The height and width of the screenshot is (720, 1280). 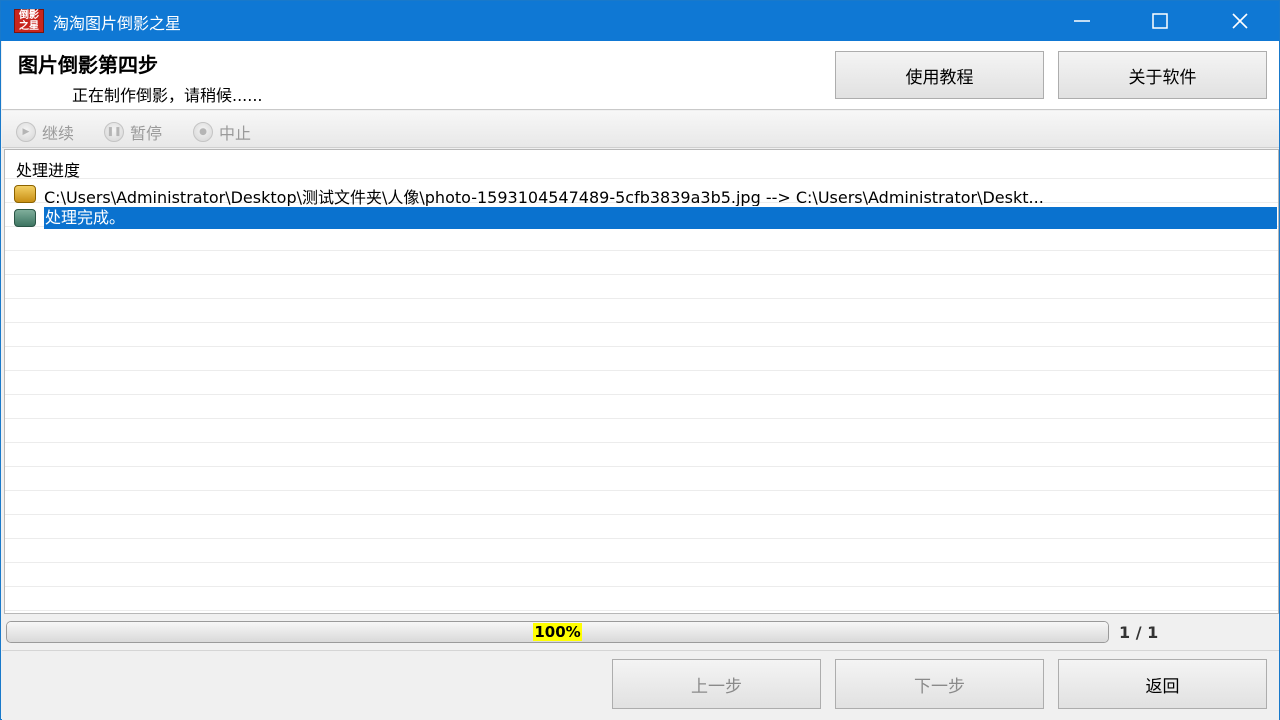 I want to click on pause-button: ❚❚ 暂停, so click(x=133, y=132).